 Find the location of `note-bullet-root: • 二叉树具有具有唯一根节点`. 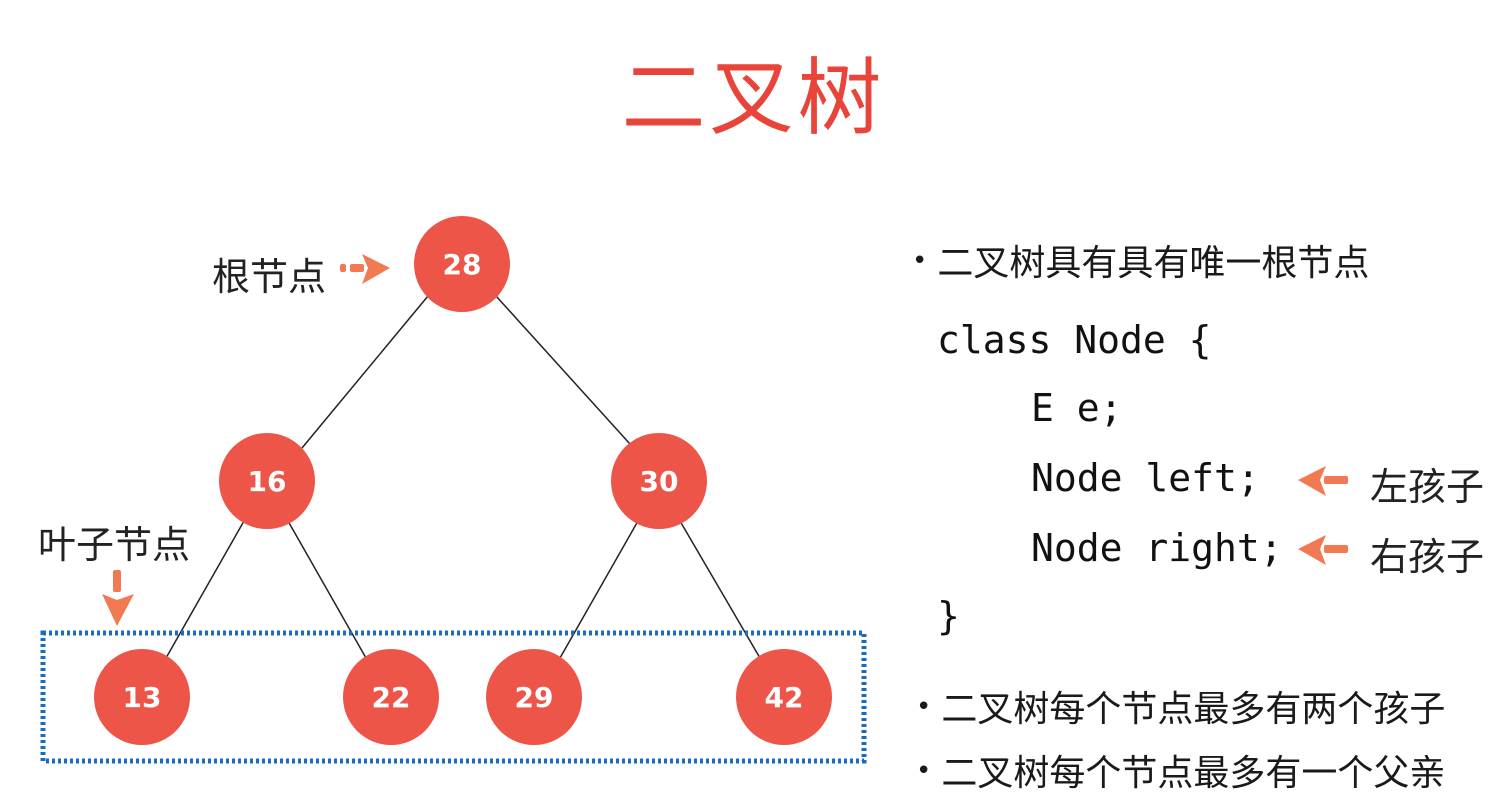

note-bullet-root: • 二叉树具有具有唯一根节点 is located at coordinates (1140, 260).